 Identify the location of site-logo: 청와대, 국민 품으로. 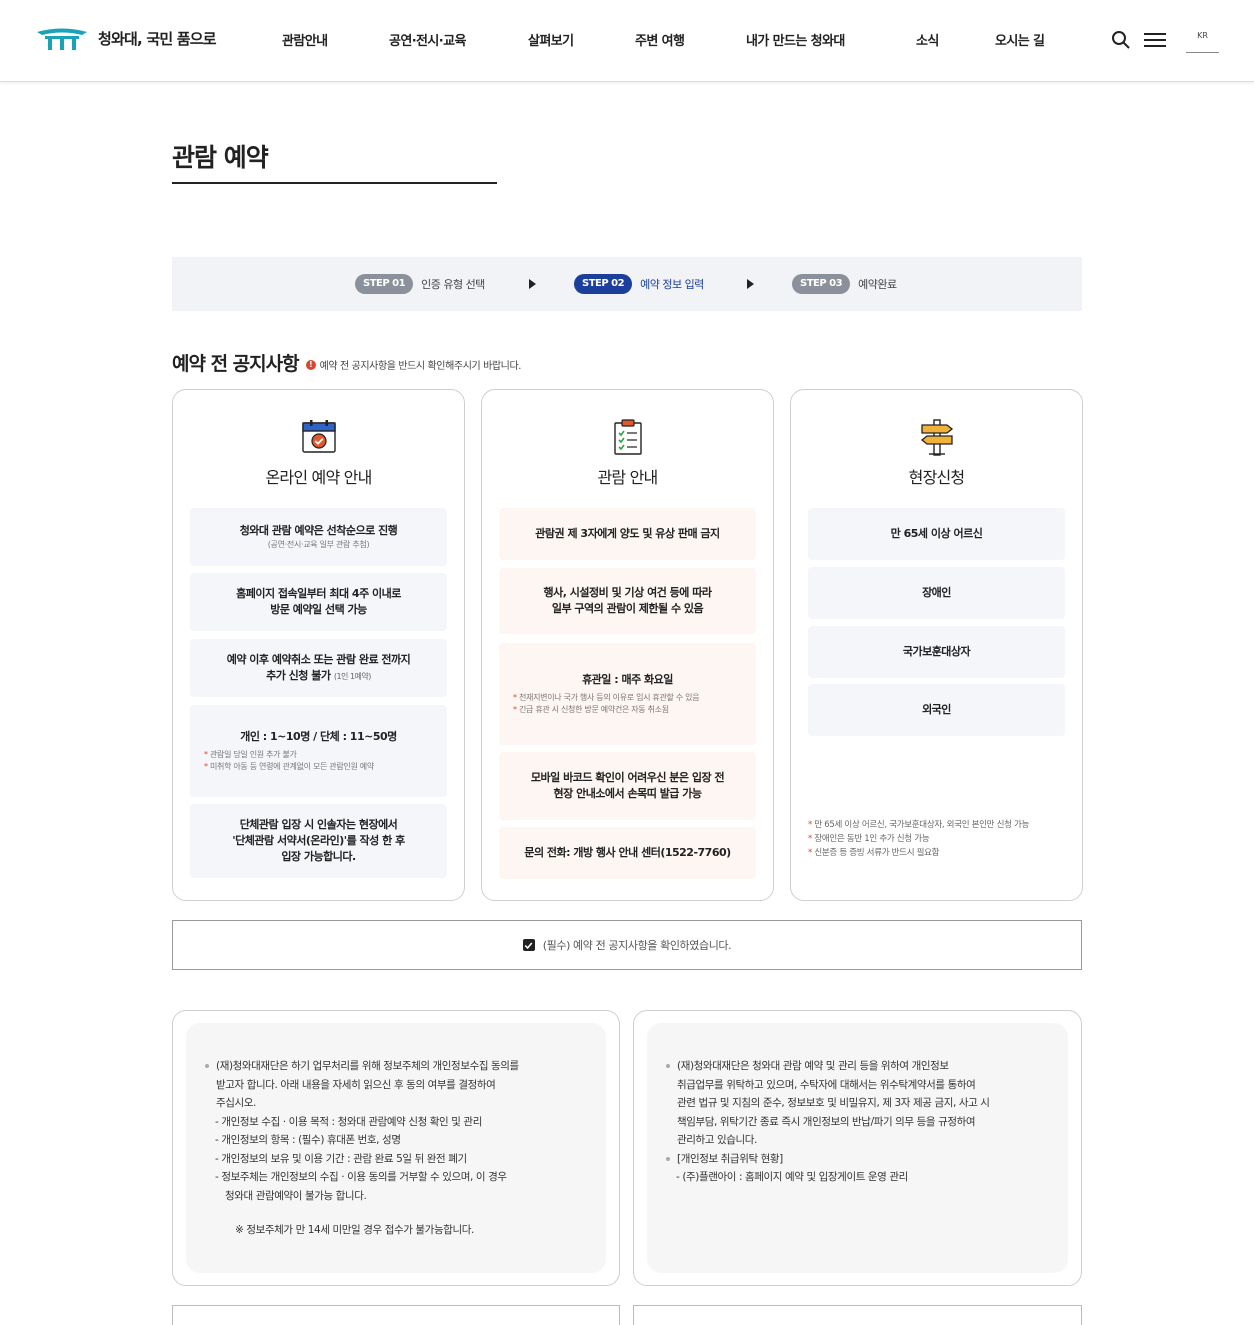
(126, 38).